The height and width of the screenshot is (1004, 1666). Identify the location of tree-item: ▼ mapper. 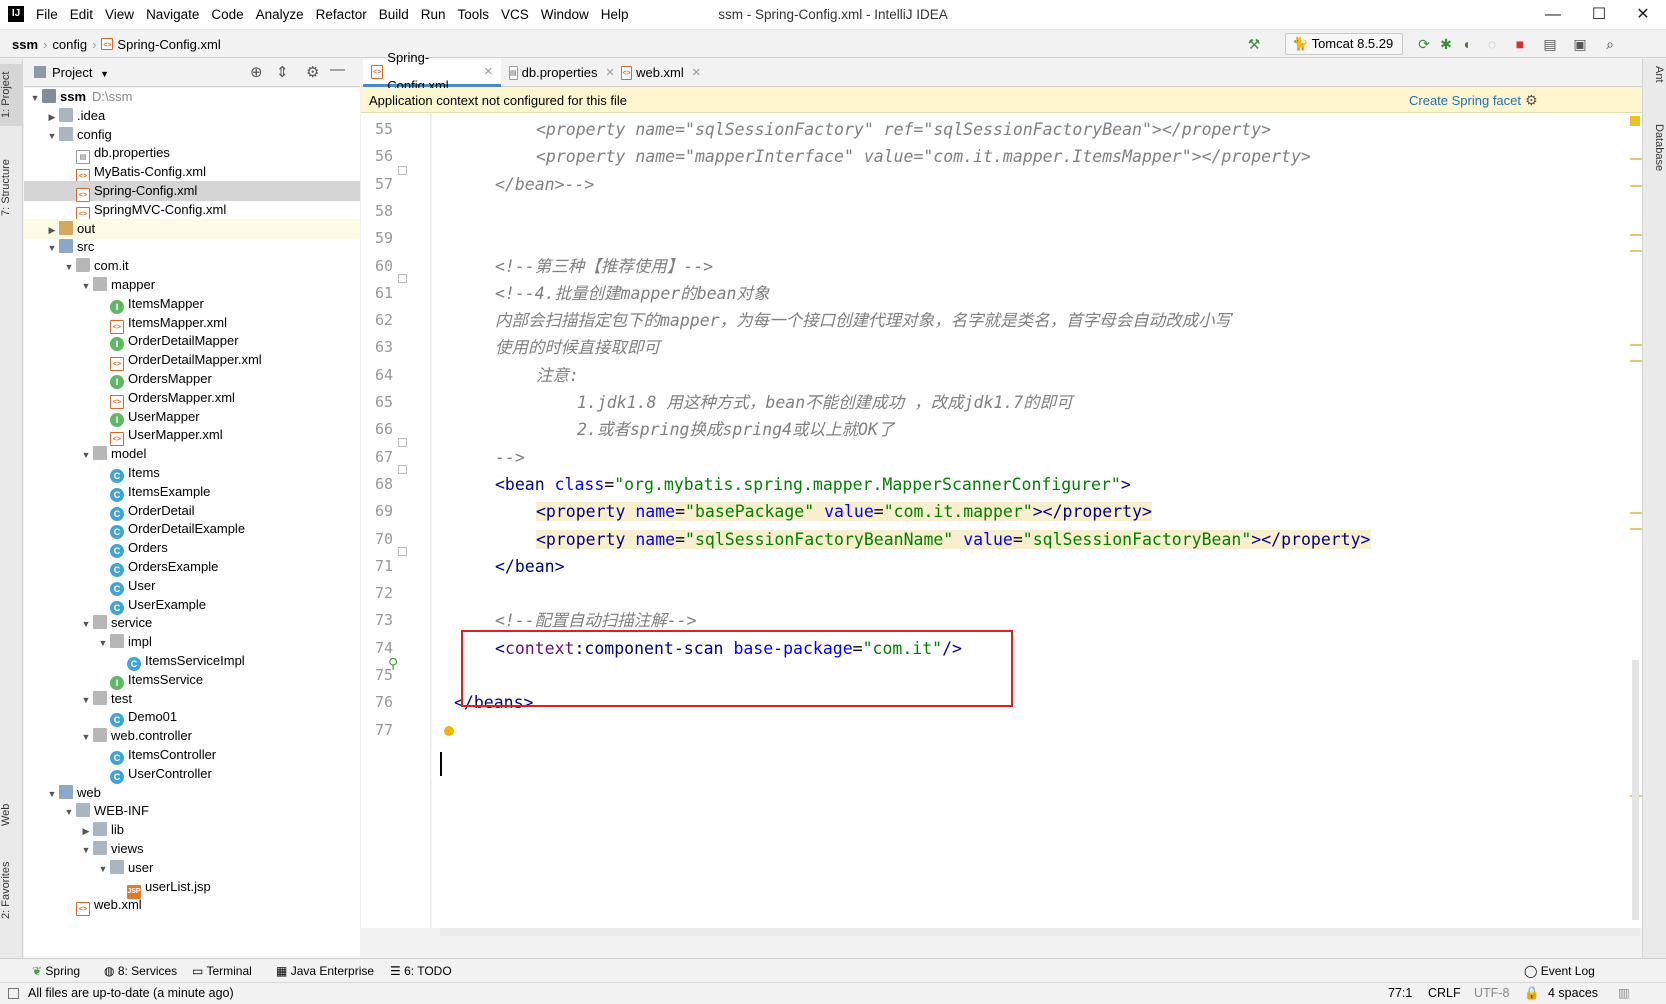
(192, 285).